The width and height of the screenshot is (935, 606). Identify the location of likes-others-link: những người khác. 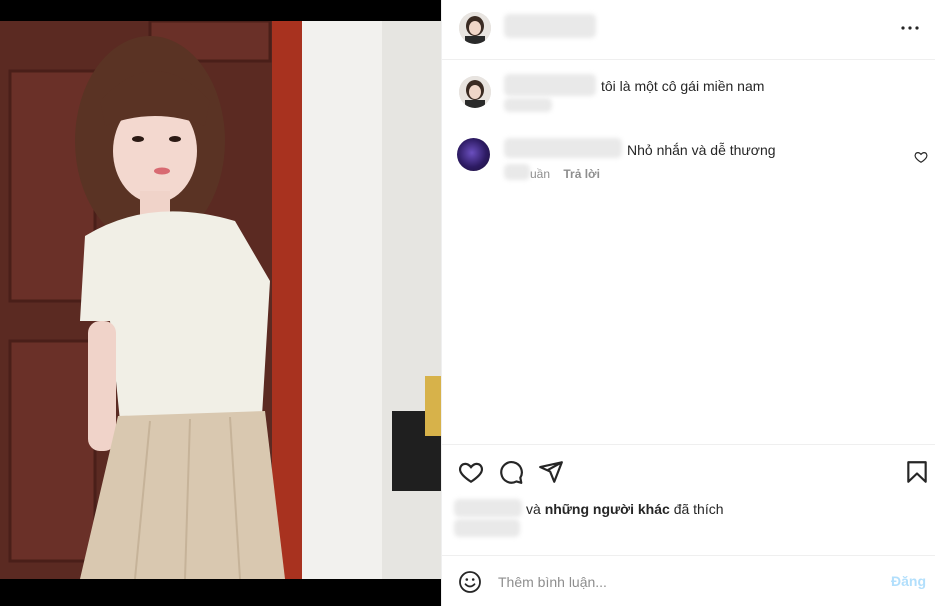
(607, 509).